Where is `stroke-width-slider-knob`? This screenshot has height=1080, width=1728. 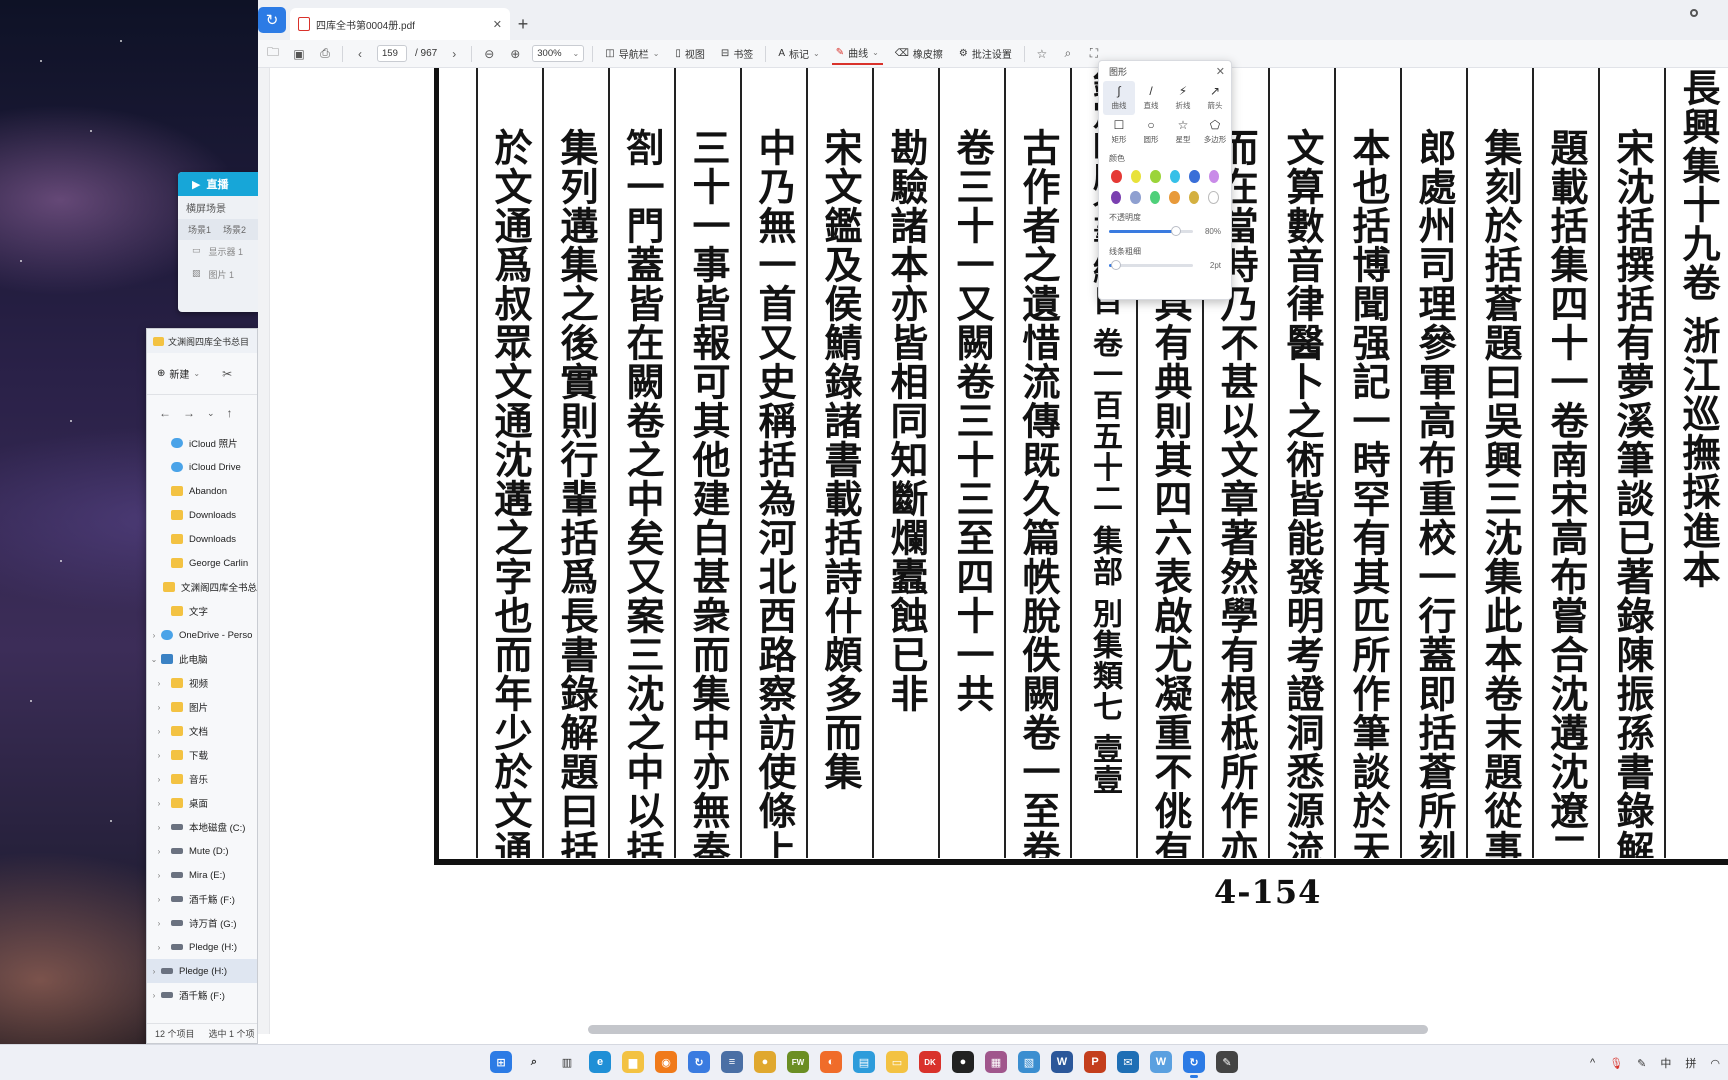
stroke-width-slider-knob is located at coordinates (1115, 265).